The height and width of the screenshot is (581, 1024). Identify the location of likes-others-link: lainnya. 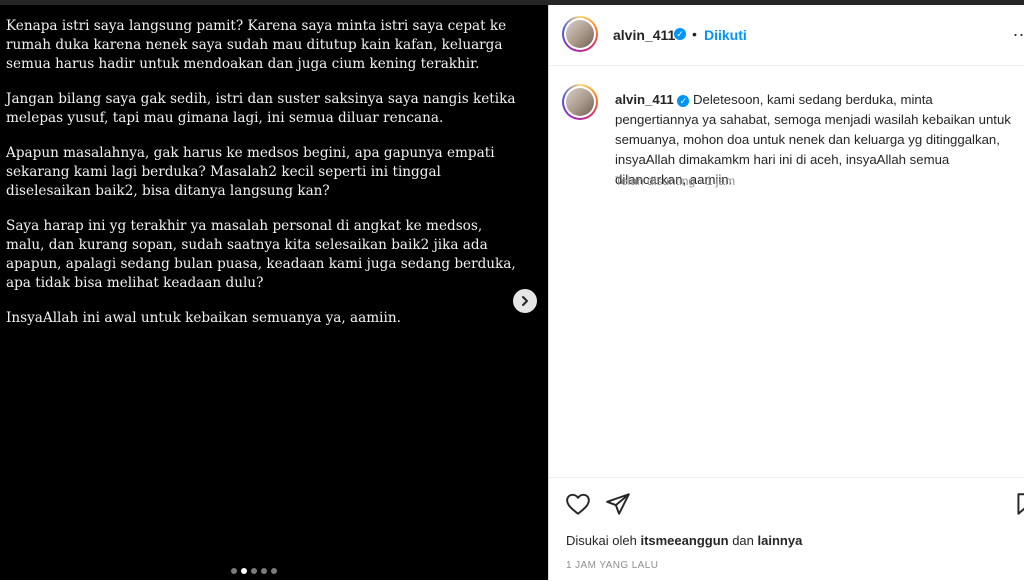
(780, 540).